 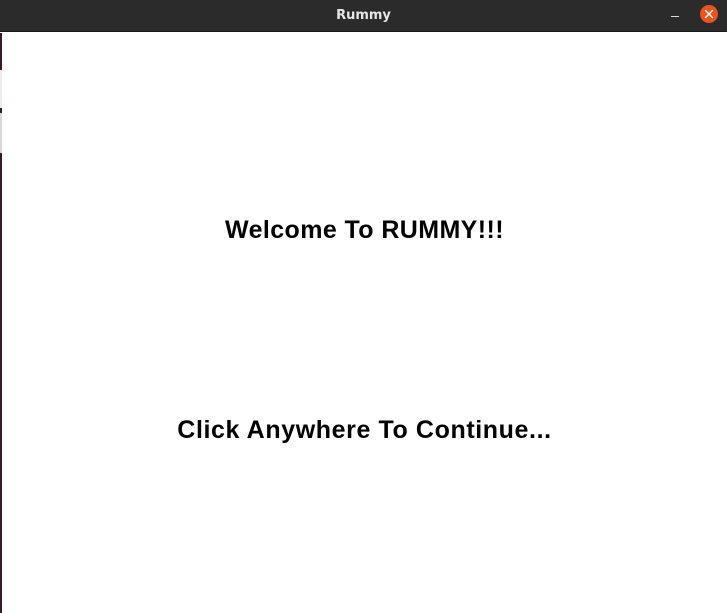 I want to click on close-icon, so click(x=709, y=14).